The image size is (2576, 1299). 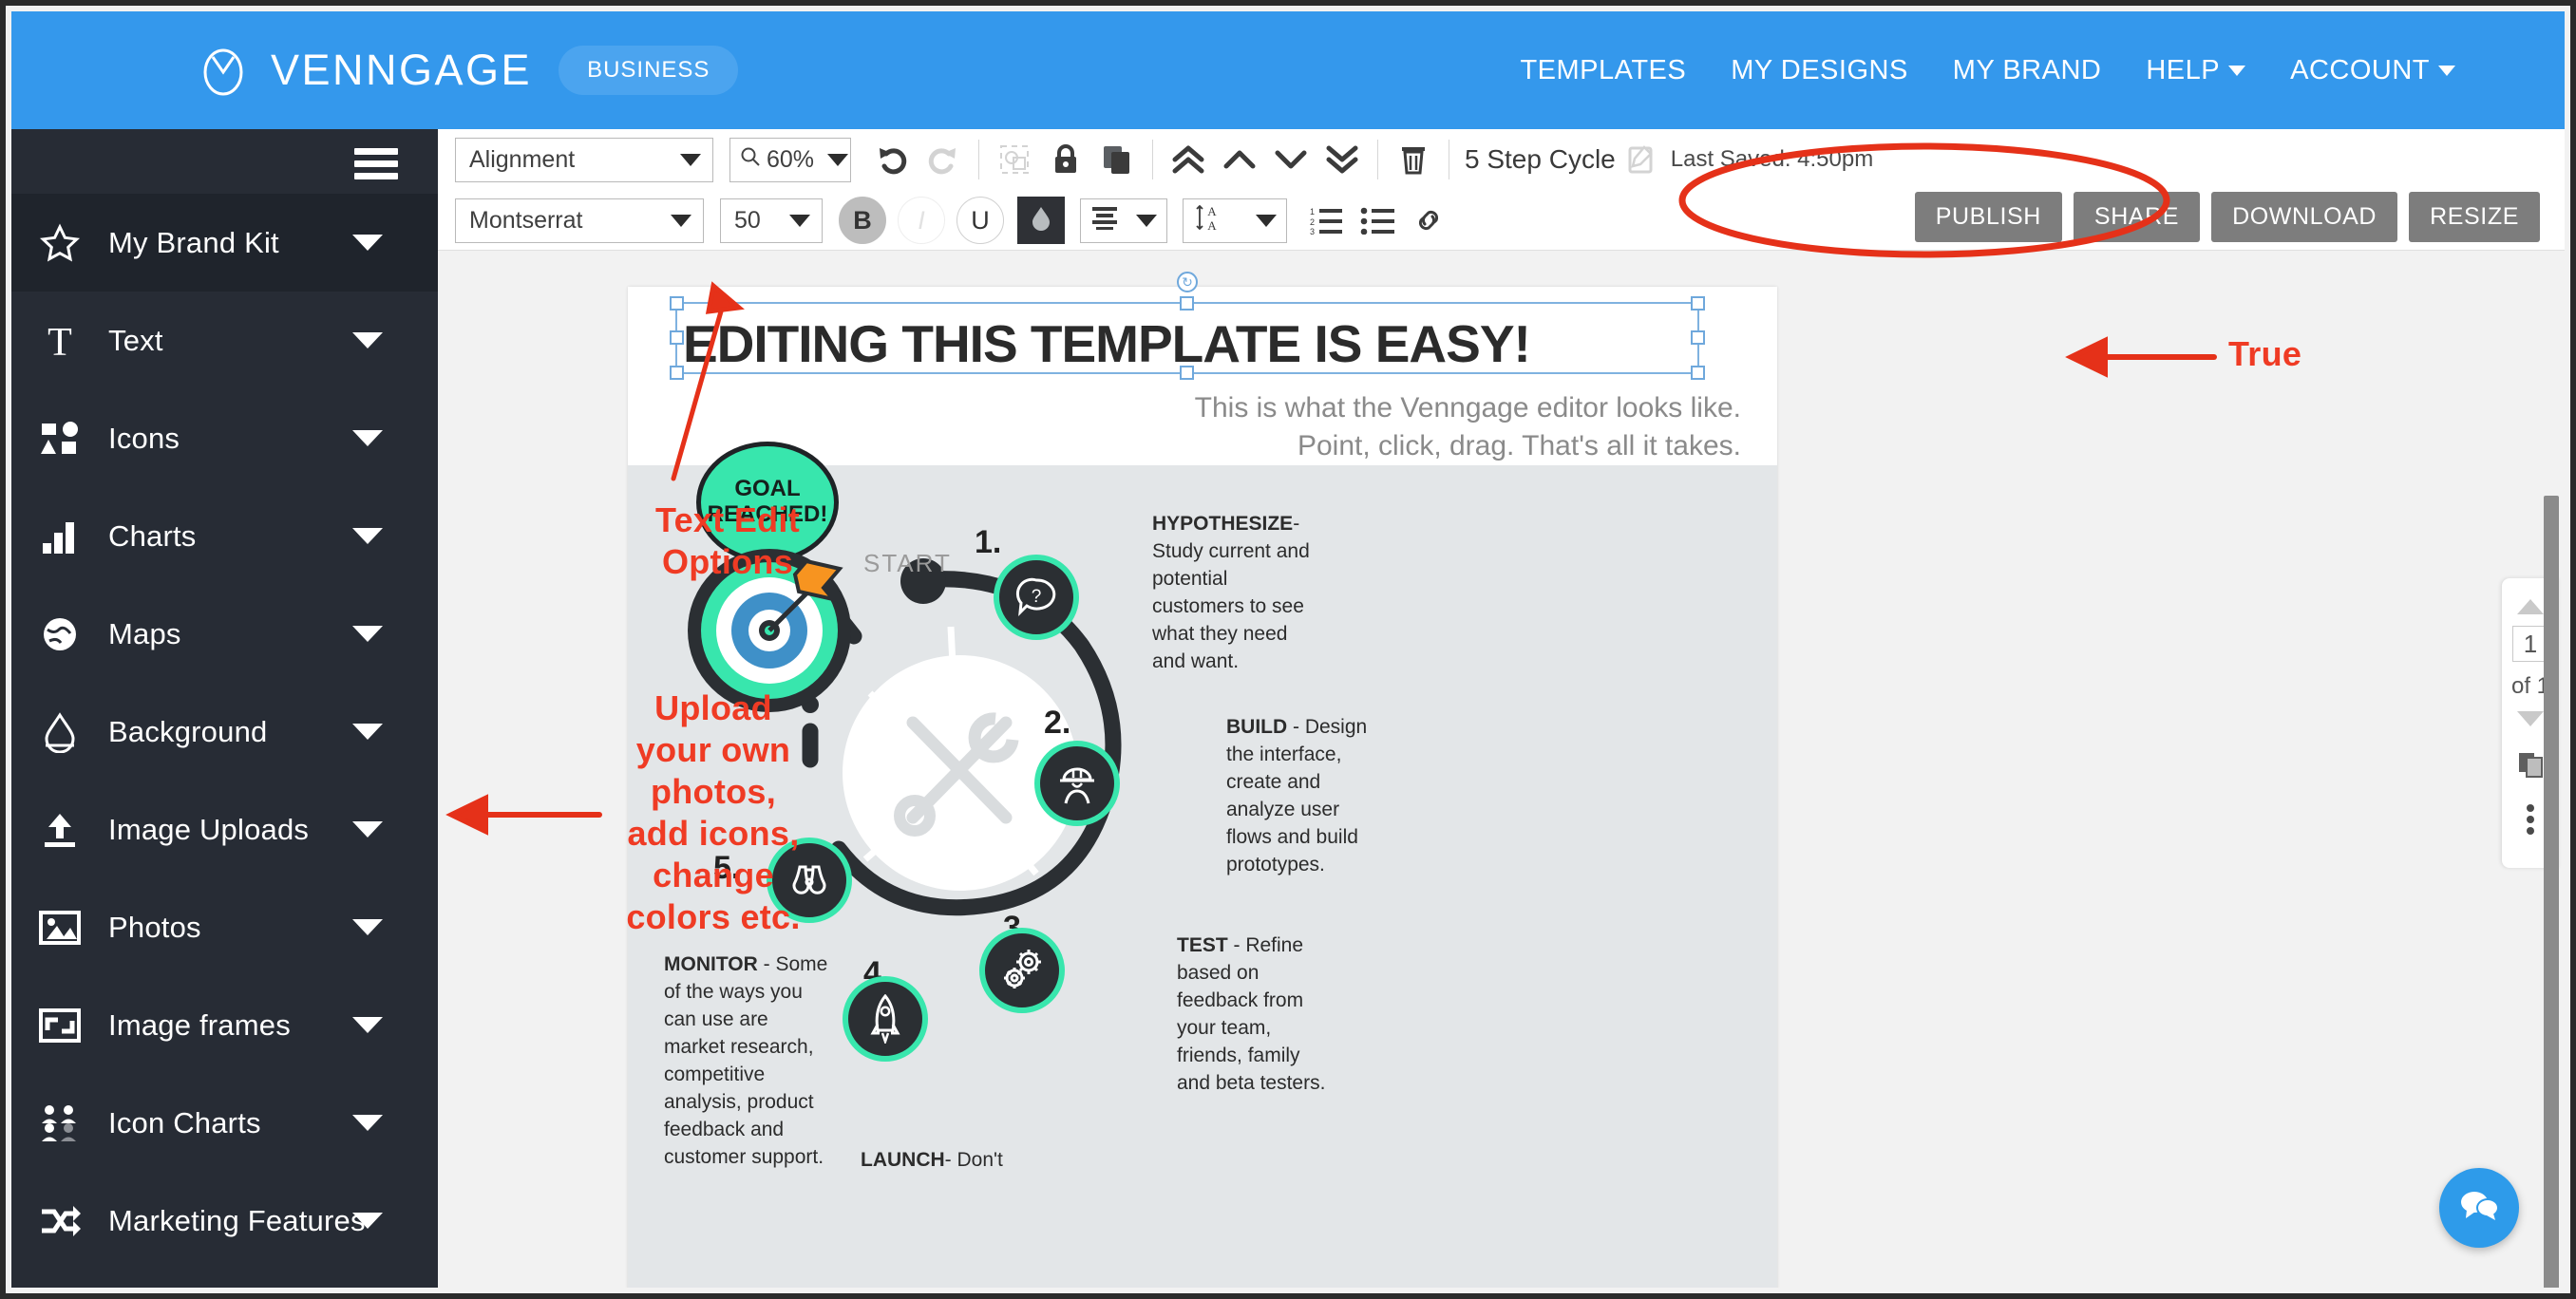 What do you see at coordinates (1212, 225) in the screenshot?
I see `svg-text: A` at bounding box center [1212, 225].